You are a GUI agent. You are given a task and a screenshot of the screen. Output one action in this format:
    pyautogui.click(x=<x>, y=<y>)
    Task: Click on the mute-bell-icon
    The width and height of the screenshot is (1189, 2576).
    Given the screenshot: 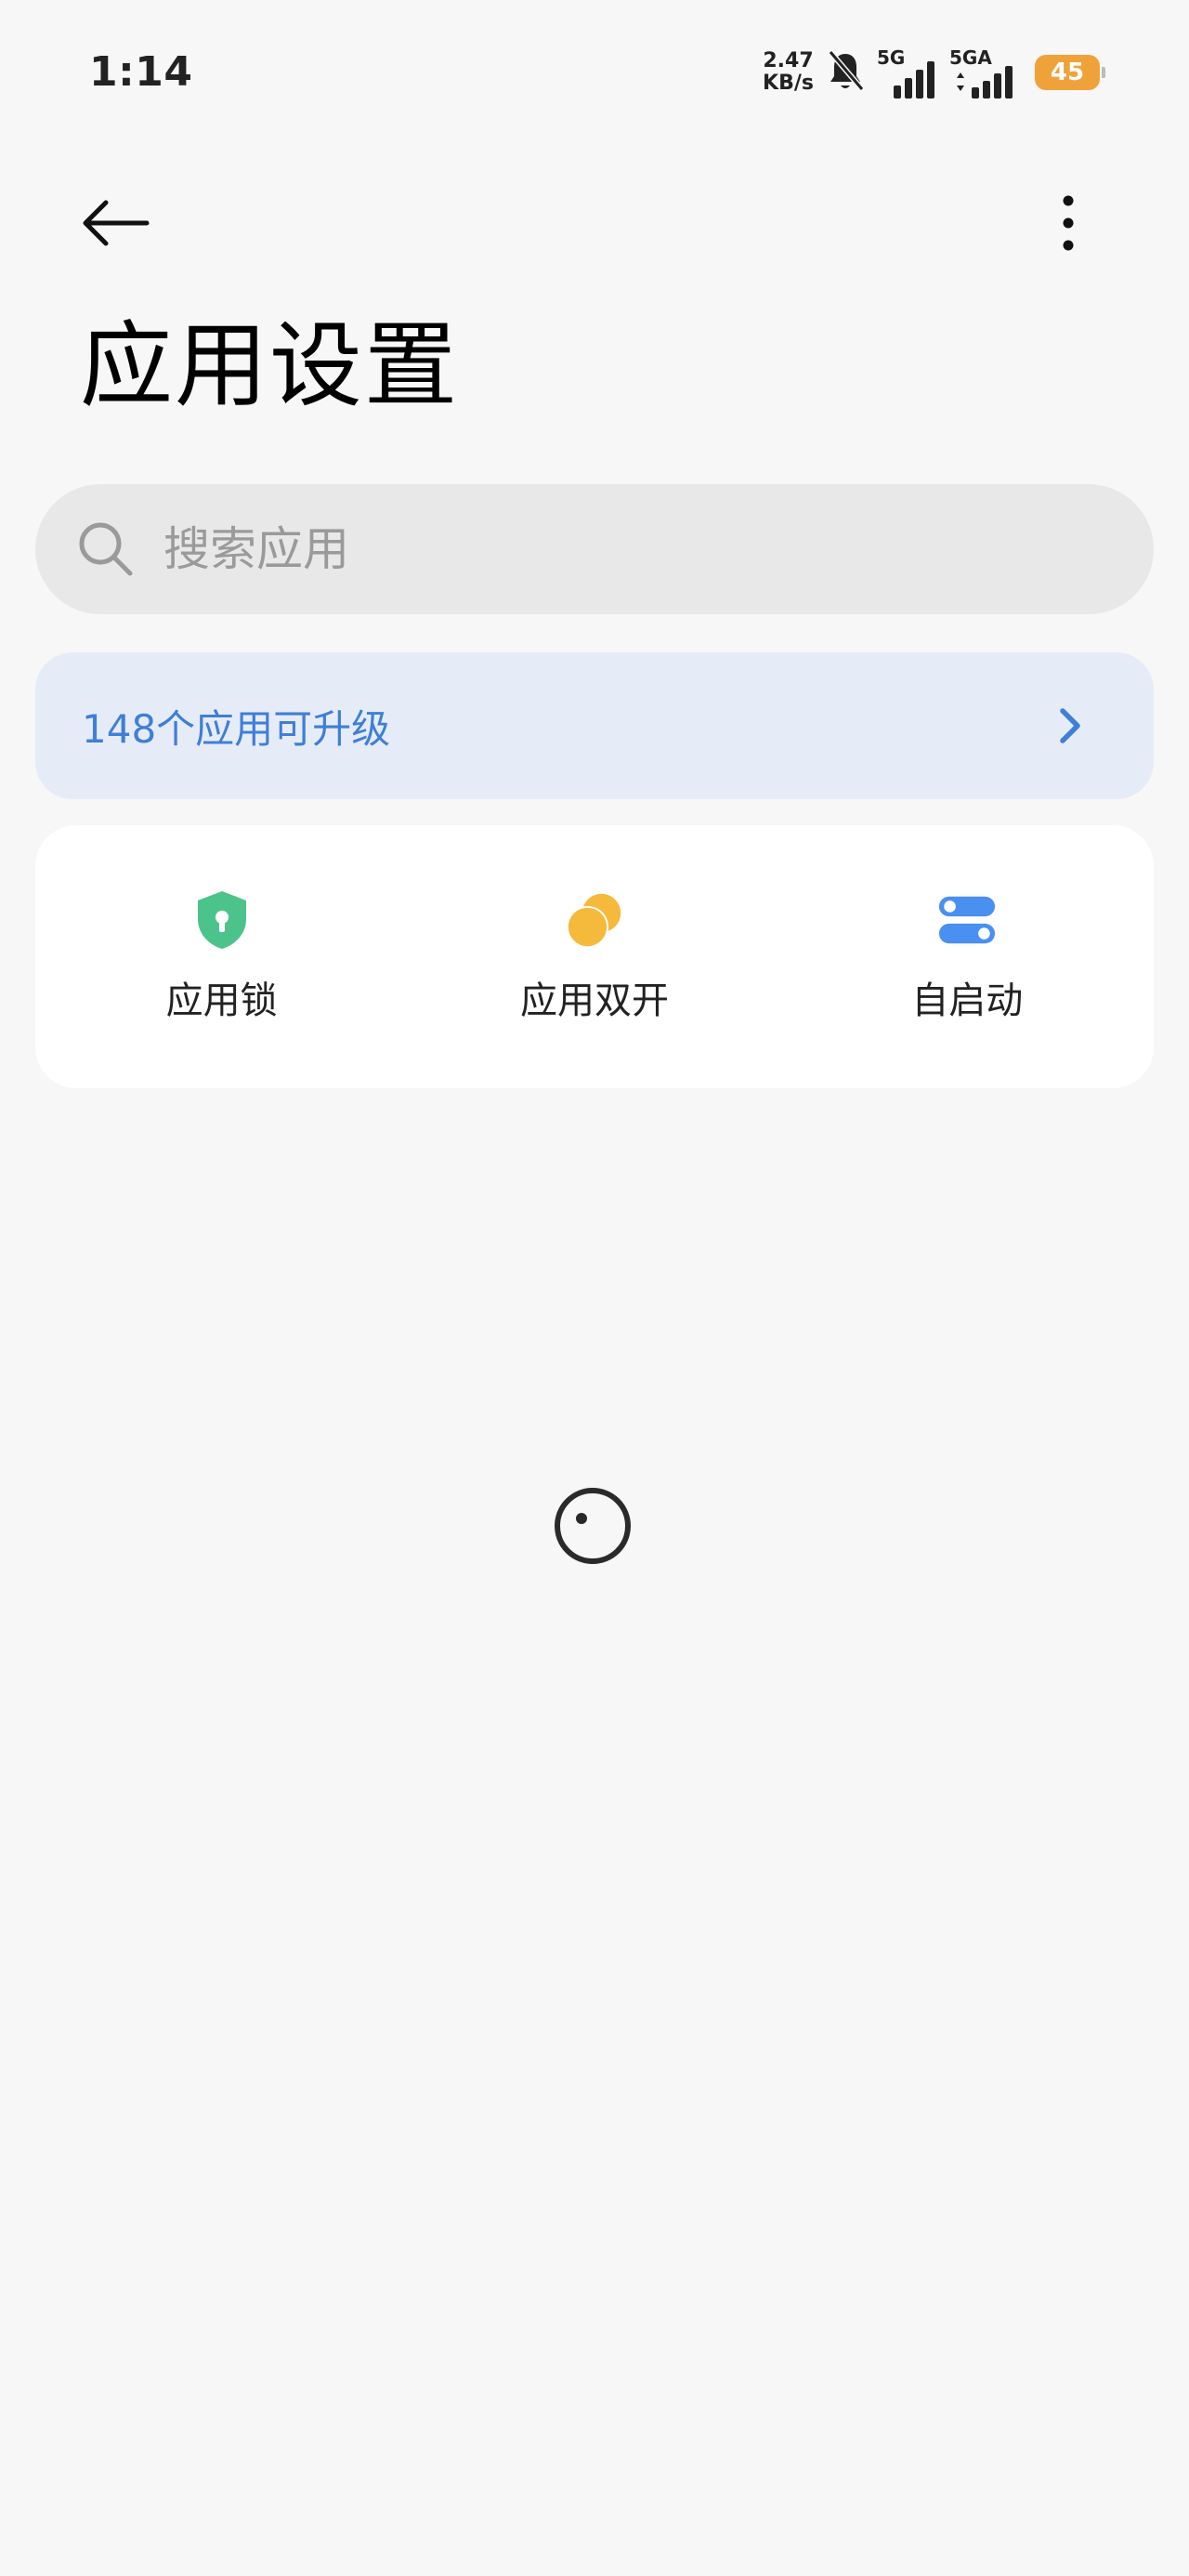 What is the action you would take?
    pyautogui.click(x=845, y=72)
    